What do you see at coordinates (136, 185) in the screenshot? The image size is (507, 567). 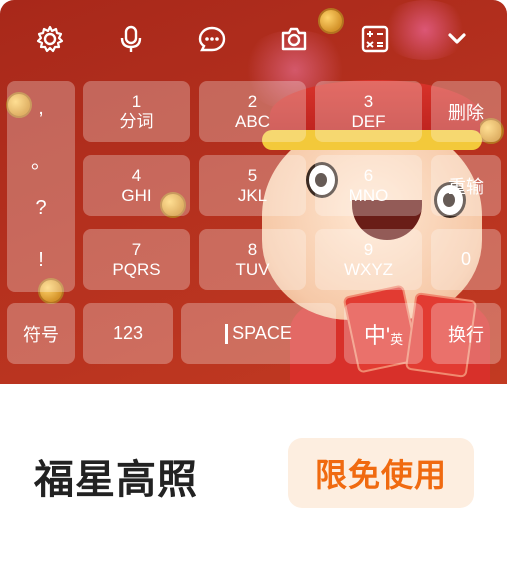 I see `key-4: 4 GHI` at bounding box center [136, 185].